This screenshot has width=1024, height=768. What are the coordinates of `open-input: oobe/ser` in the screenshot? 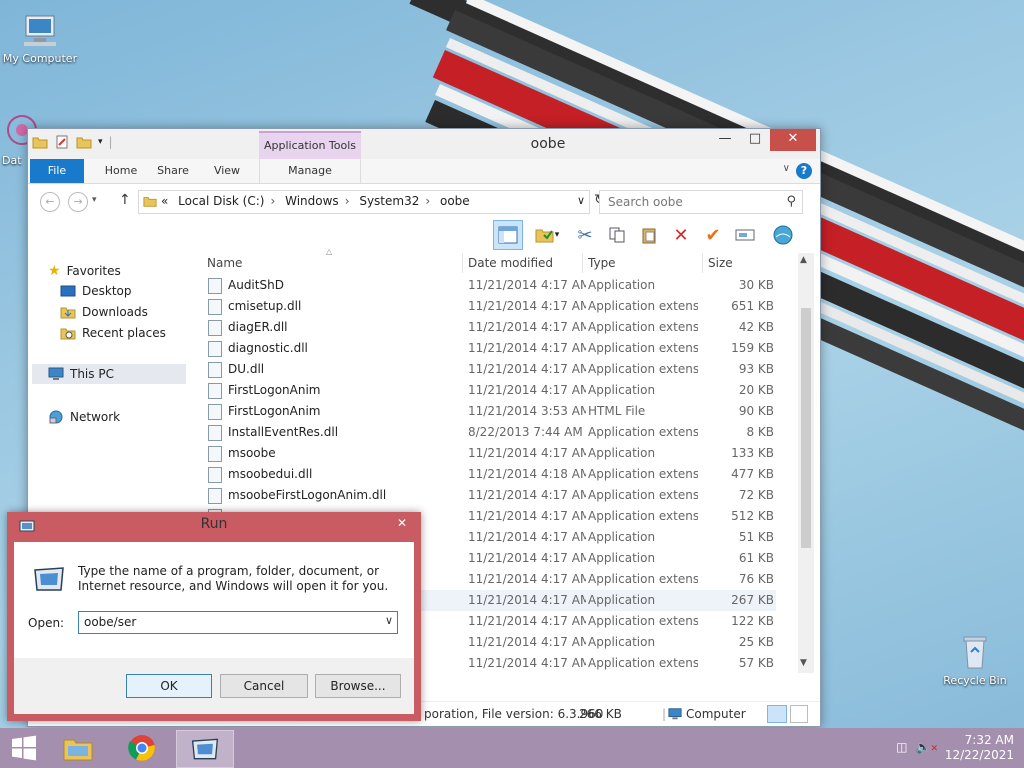 It's located at (110, 622).